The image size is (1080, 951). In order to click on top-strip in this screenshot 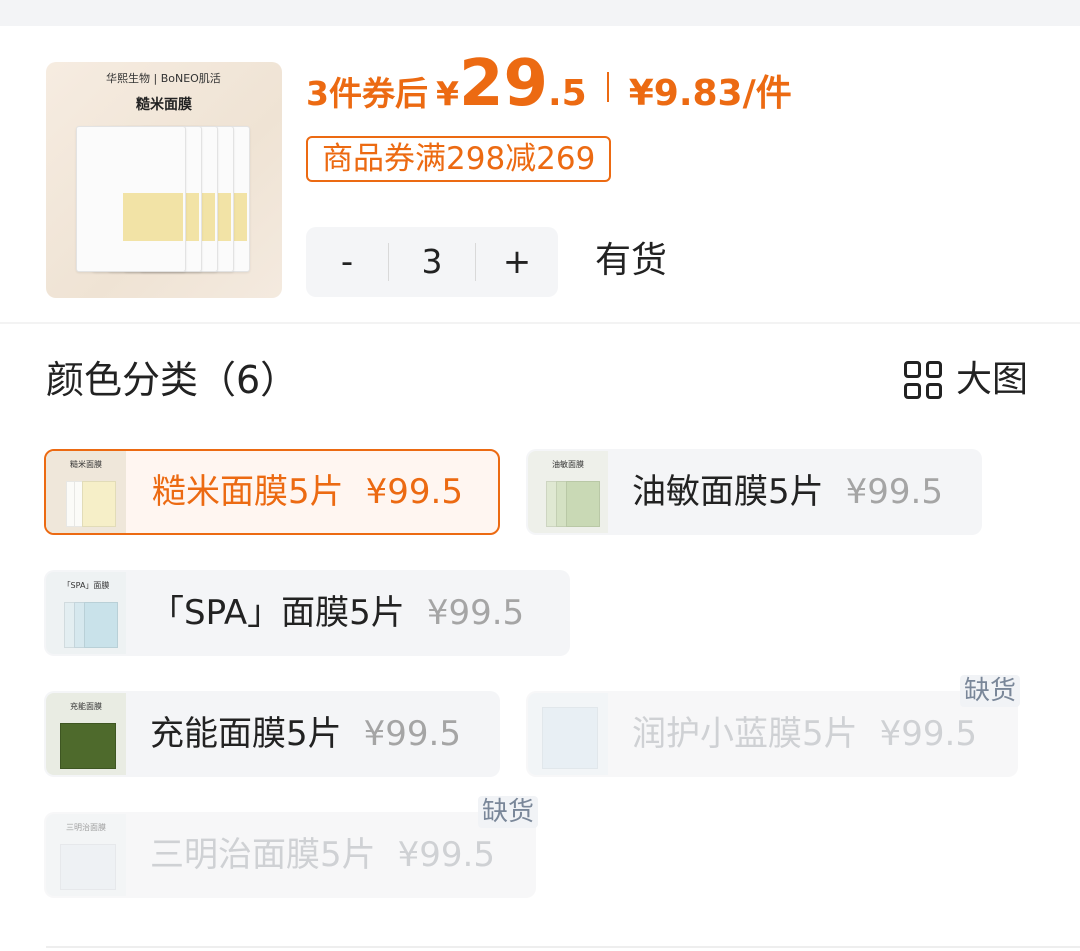, I will do `click(540, 13)`.